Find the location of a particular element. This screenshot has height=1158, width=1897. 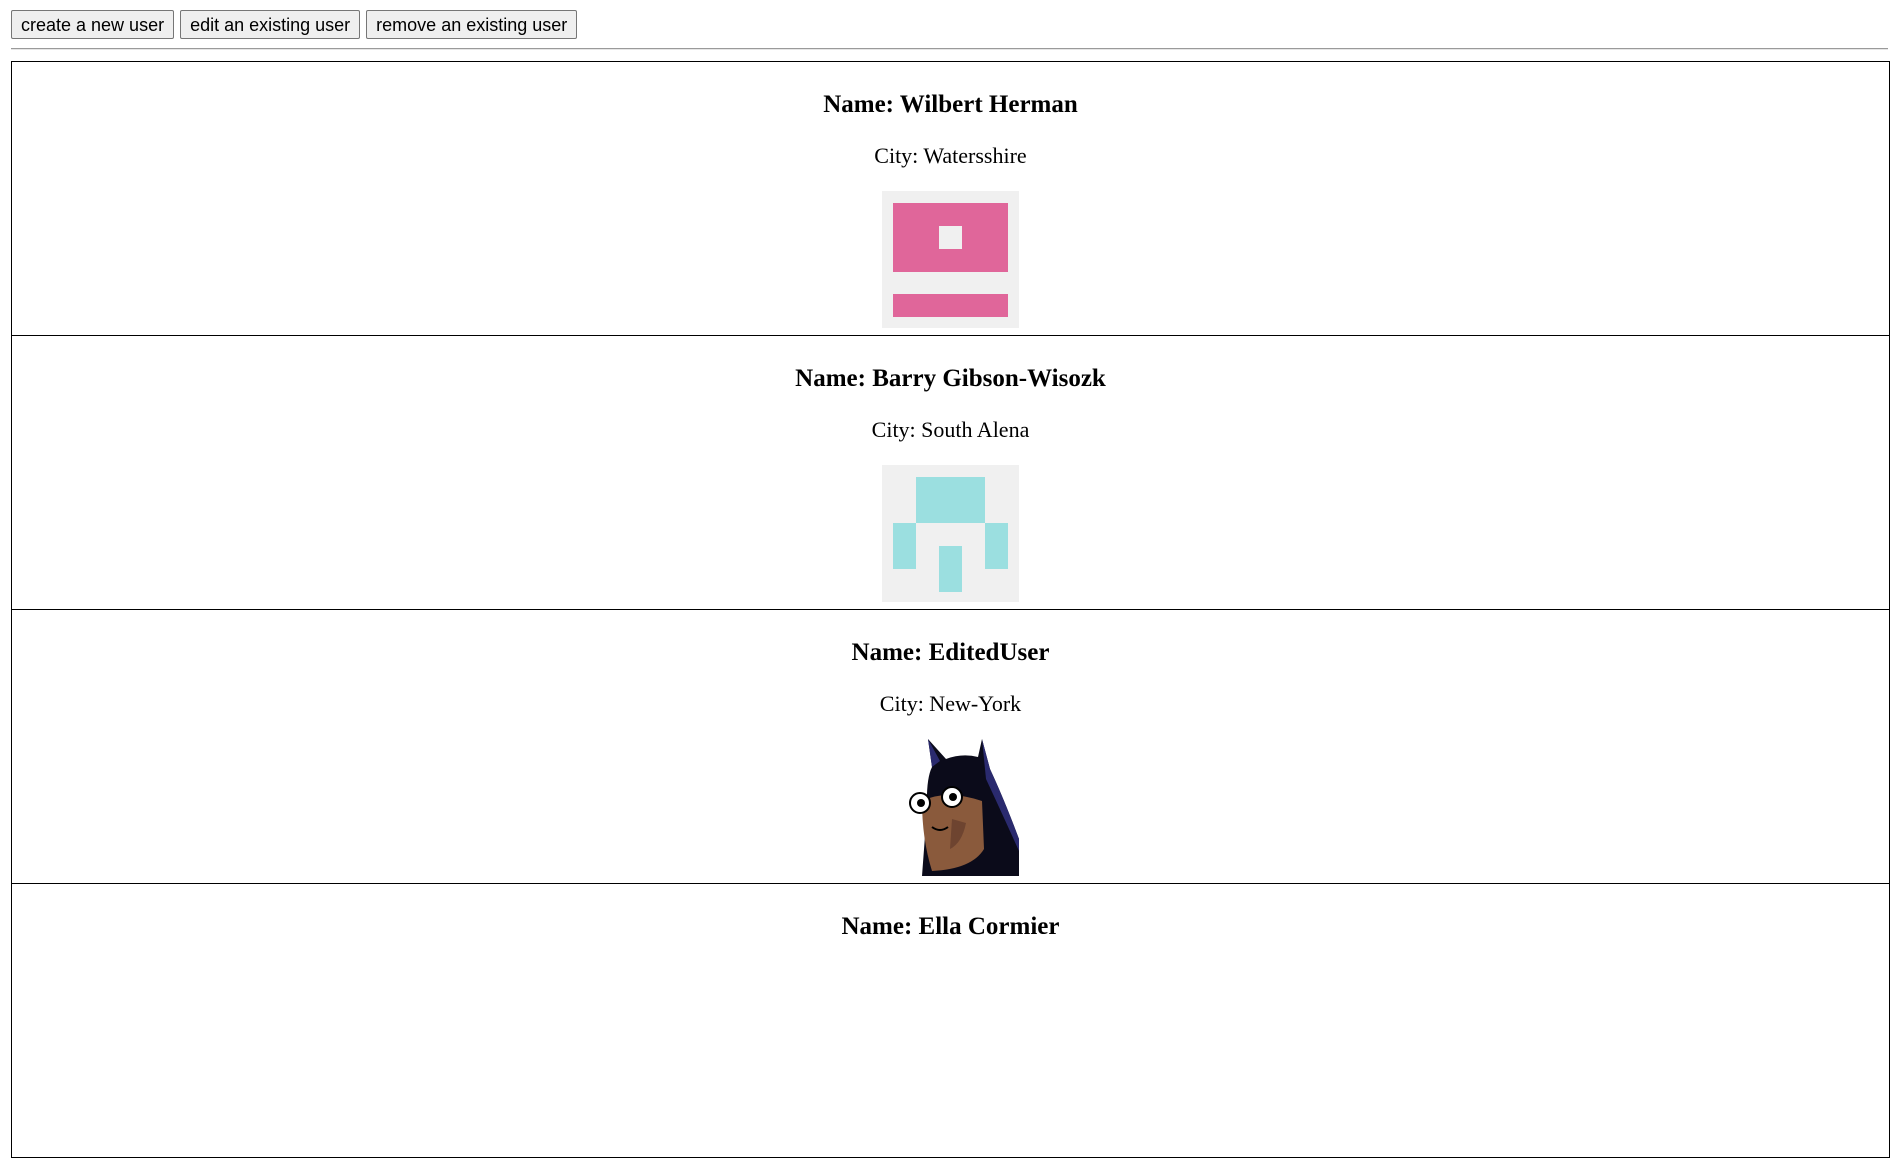

create-user-button: create a new user is located at coordinates (93, 24).